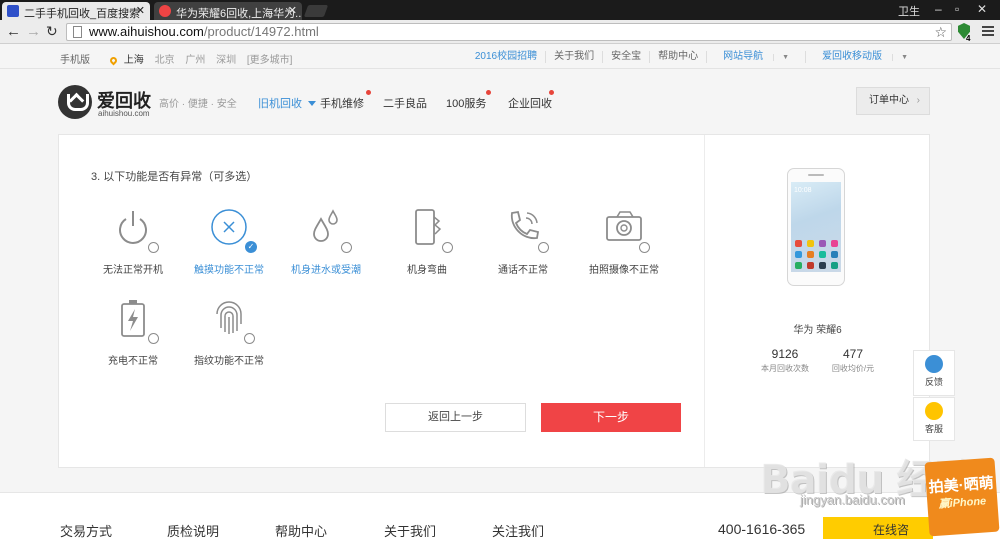  I want to click on campus-recruit-link: 2016校园招聘, so click(506, 57).